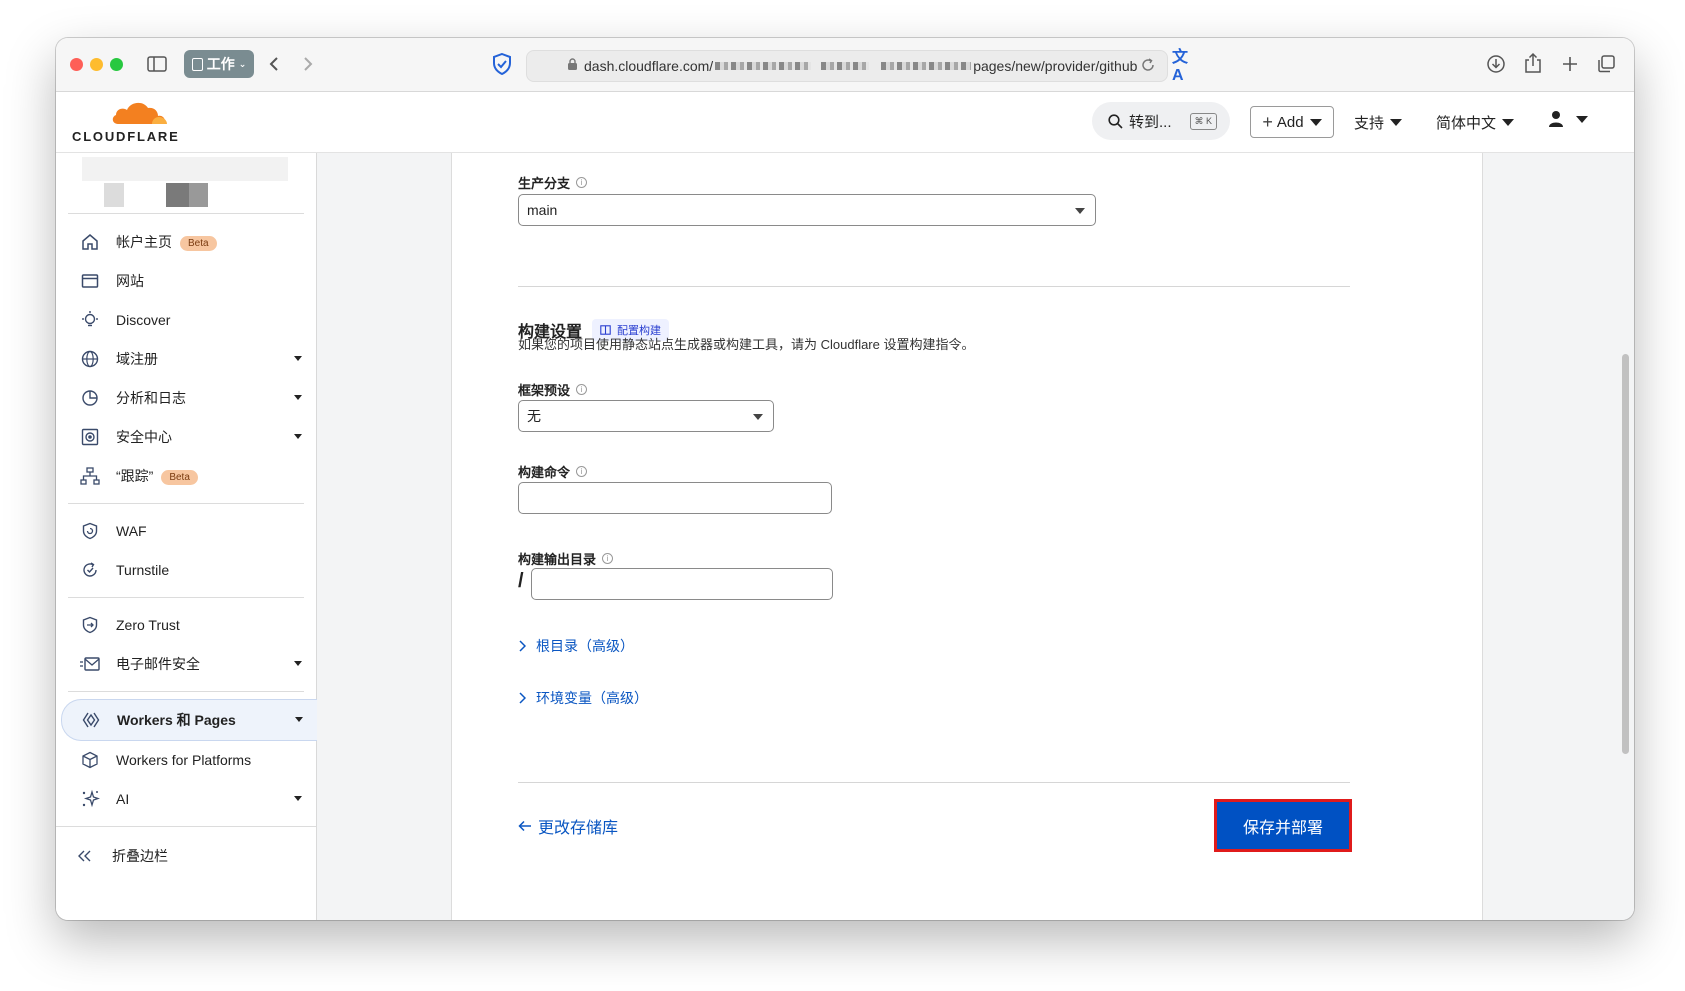 The image size is (1685, 991). What do you see at coordinates (1533, 63) in the screenshot?
I see `share-icon` at bounding box center [1533, 63].